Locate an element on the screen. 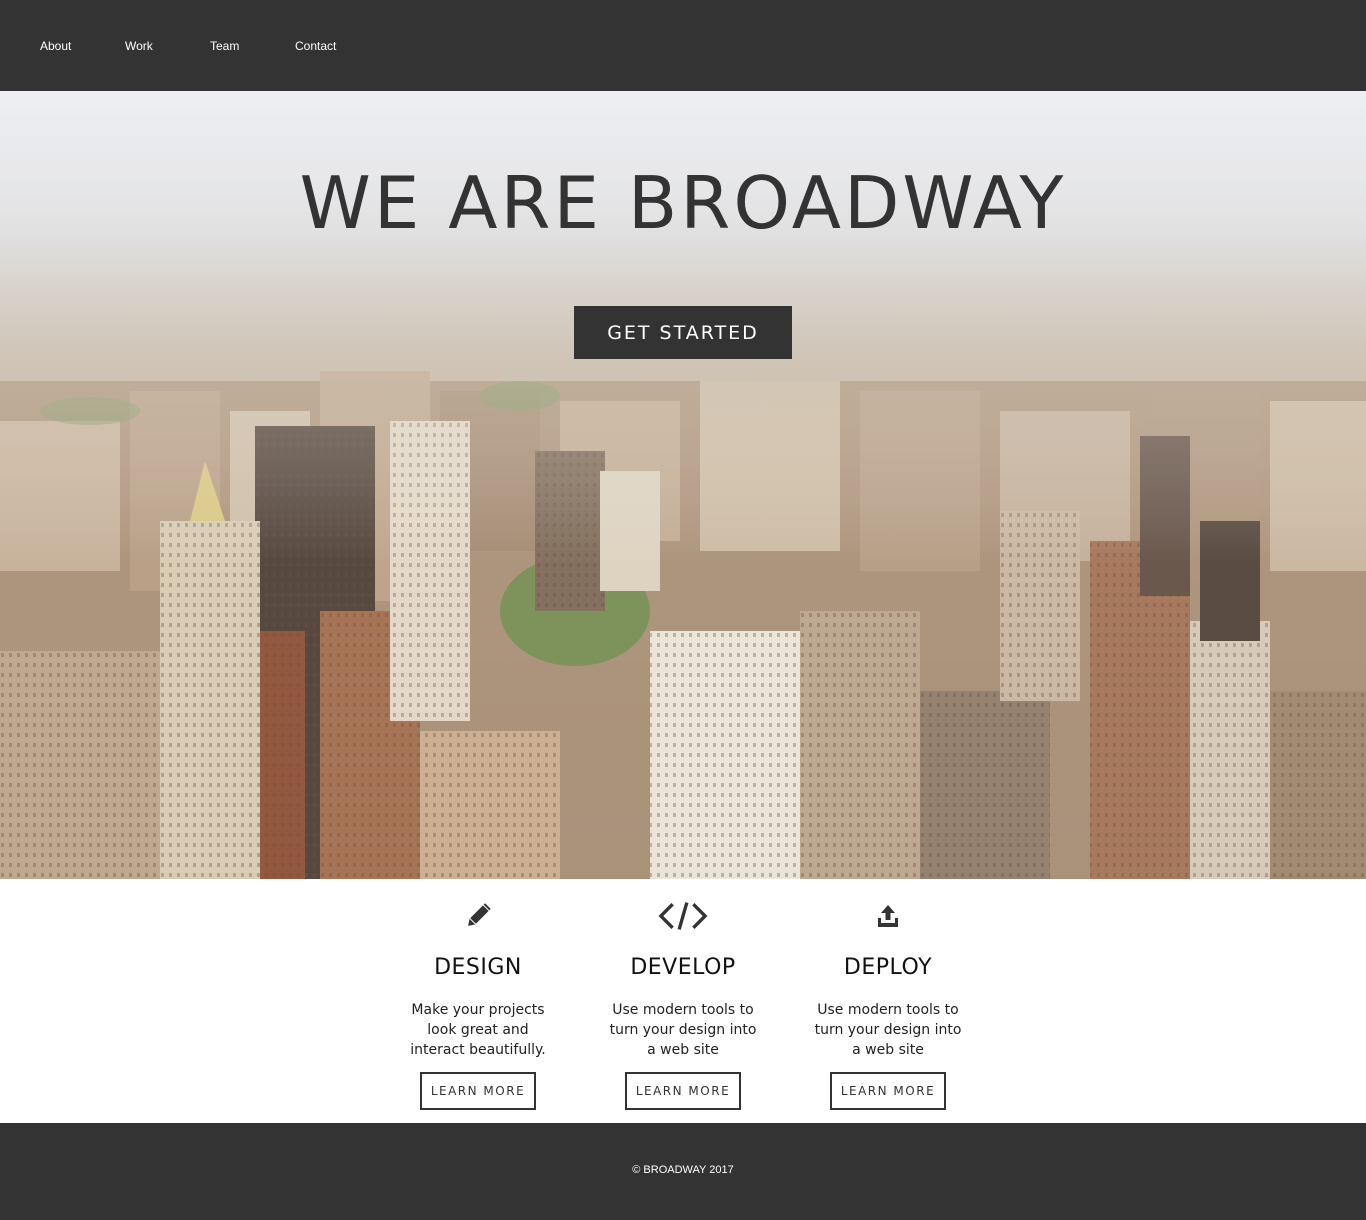 This screenshot has height=1220, width=1366. get-started-button: GET STARTED is located at coordinates (683, 332).